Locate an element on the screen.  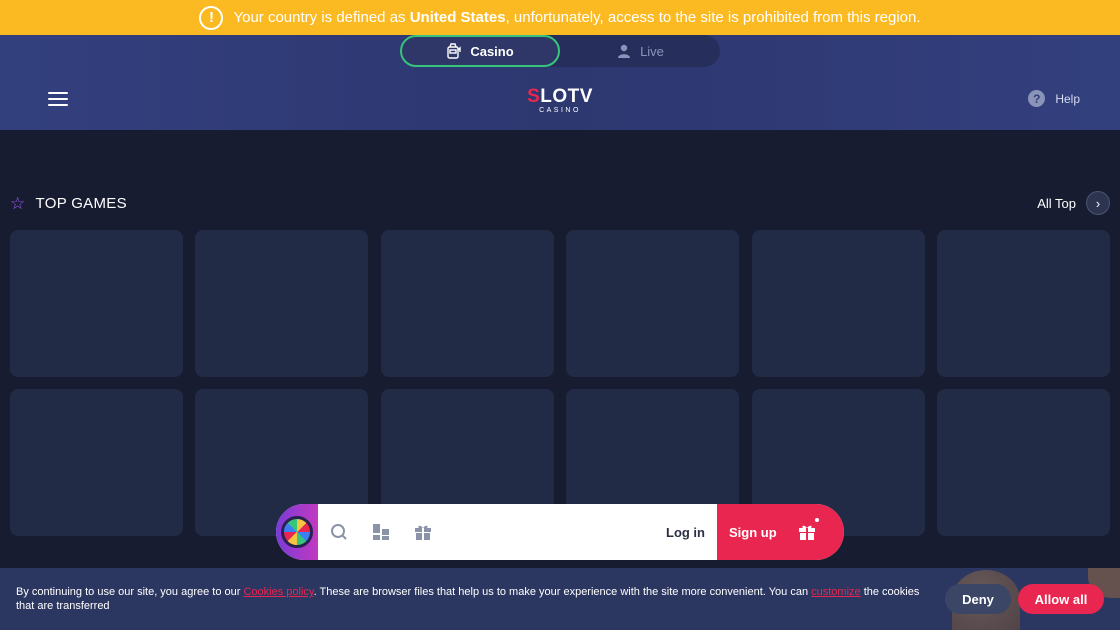
fortune-wheel-icon is located at coordinates (297, 532).